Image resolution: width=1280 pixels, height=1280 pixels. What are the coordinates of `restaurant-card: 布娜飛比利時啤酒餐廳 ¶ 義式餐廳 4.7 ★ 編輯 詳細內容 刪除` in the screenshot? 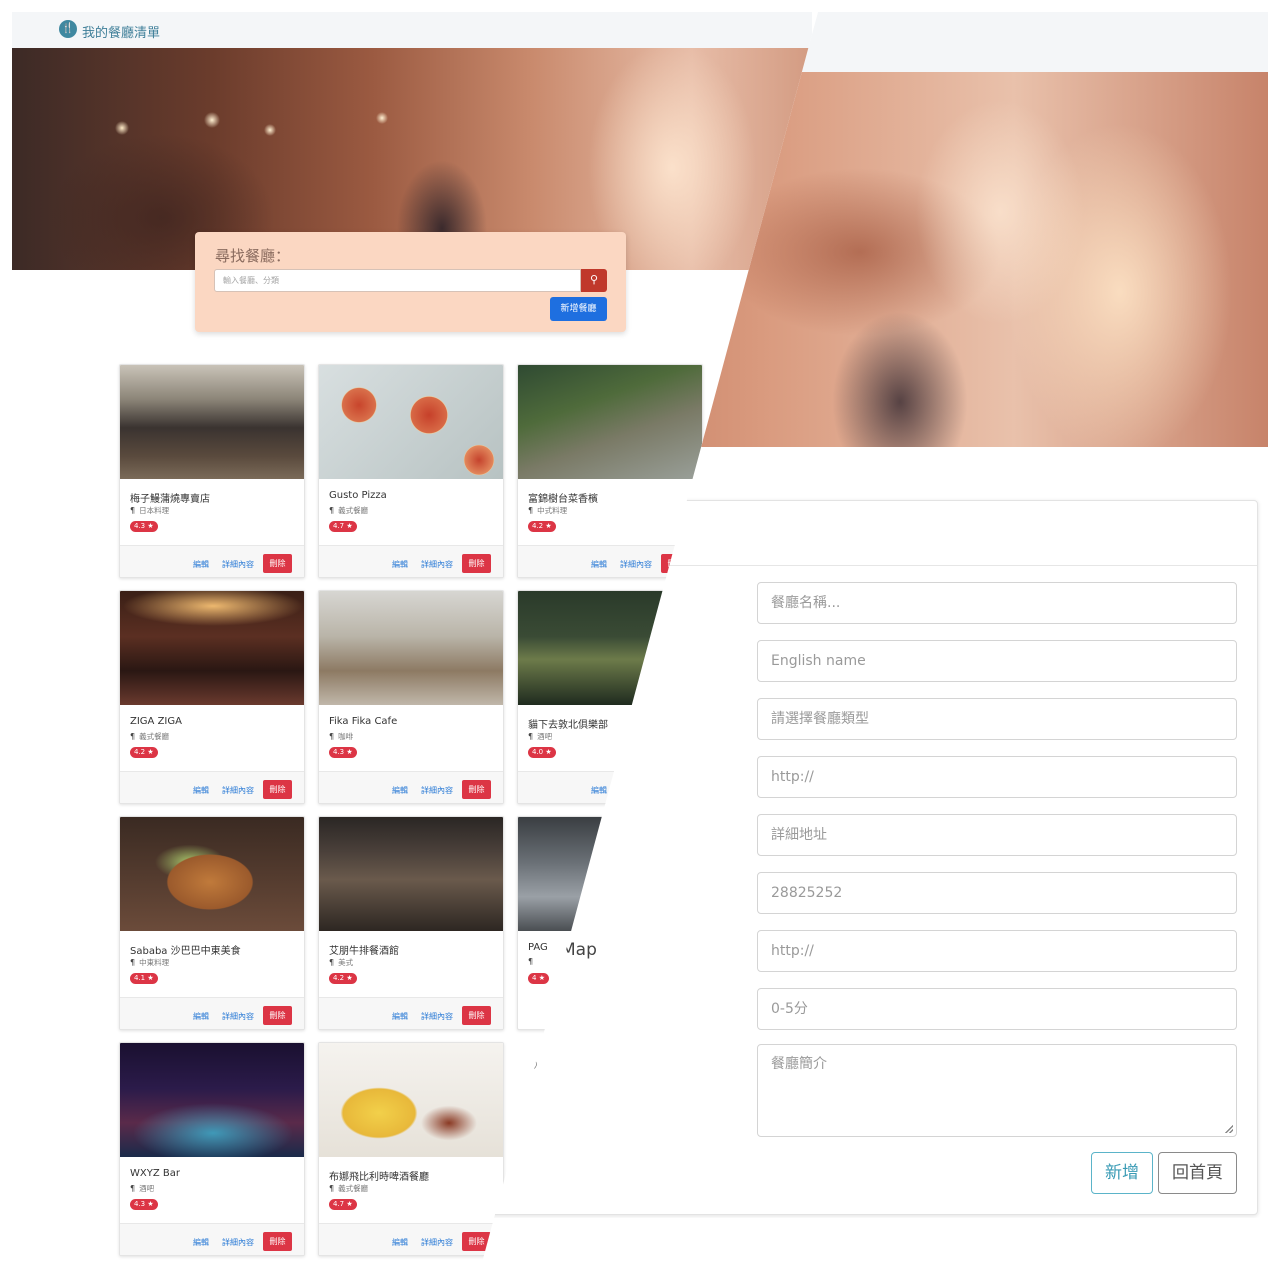 It's located at (411, 1149).